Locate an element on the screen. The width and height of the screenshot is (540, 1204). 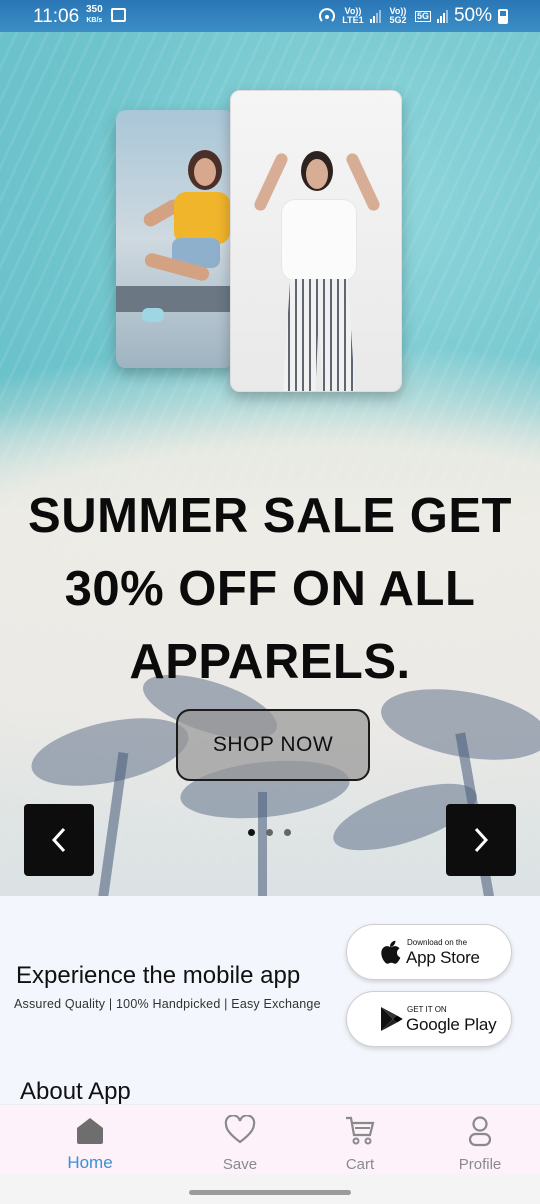
google-play-small-text: GET IT ON is located at coordinates (427, 1009).